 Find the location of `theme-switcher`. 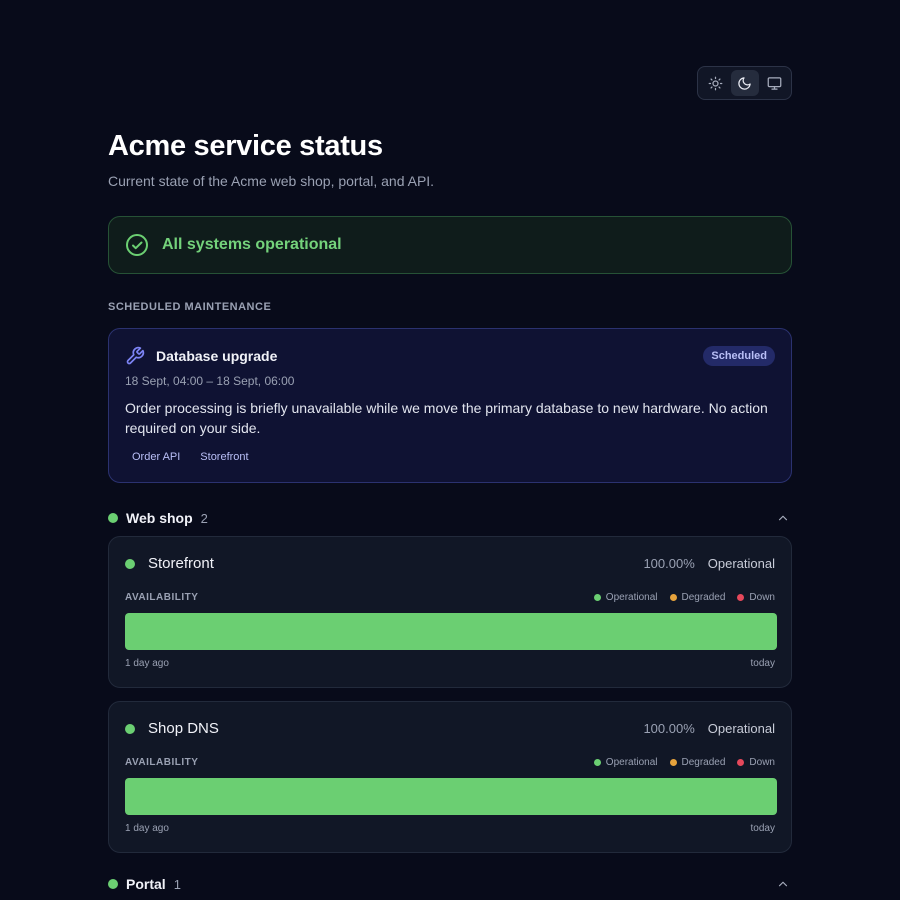

theme-switcher is located at coordinates (744, 83).